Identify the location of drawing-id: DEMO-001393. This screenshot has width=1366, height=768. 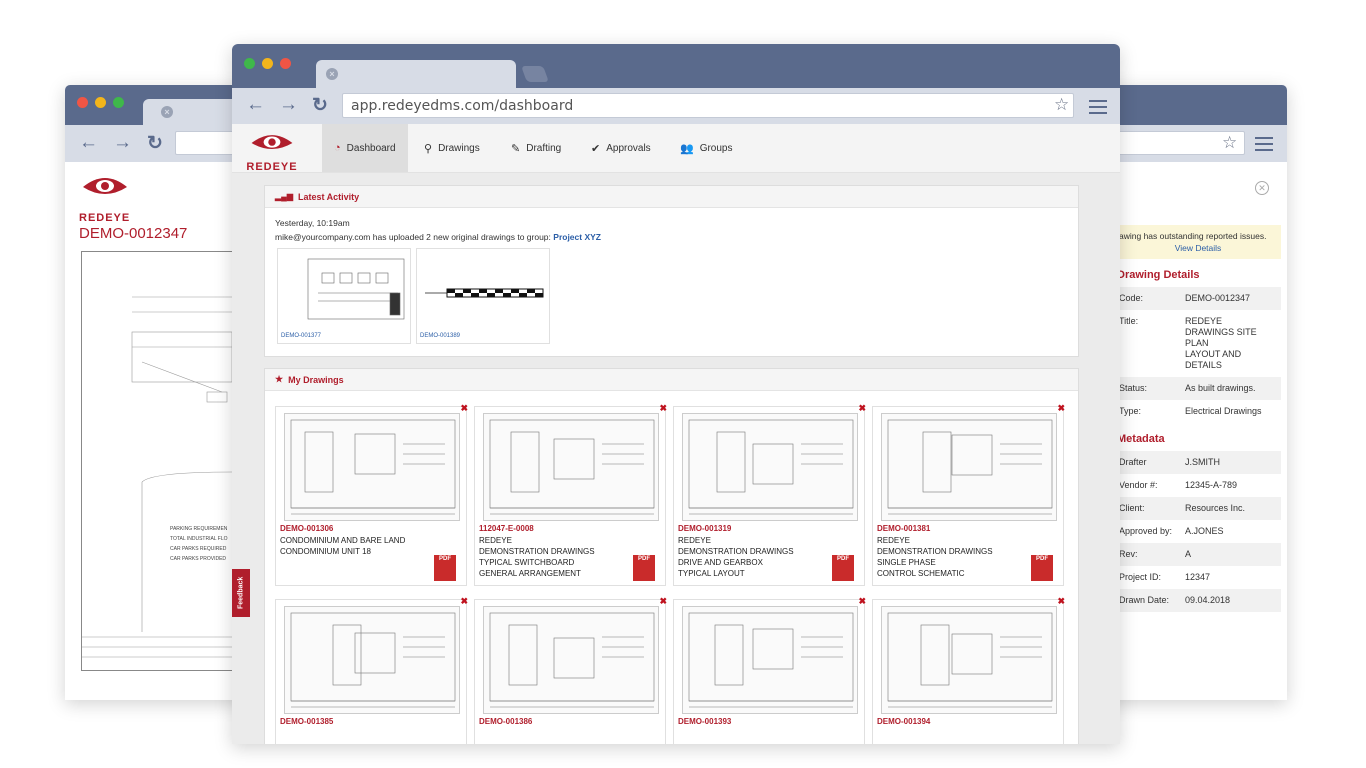
(704, 721).